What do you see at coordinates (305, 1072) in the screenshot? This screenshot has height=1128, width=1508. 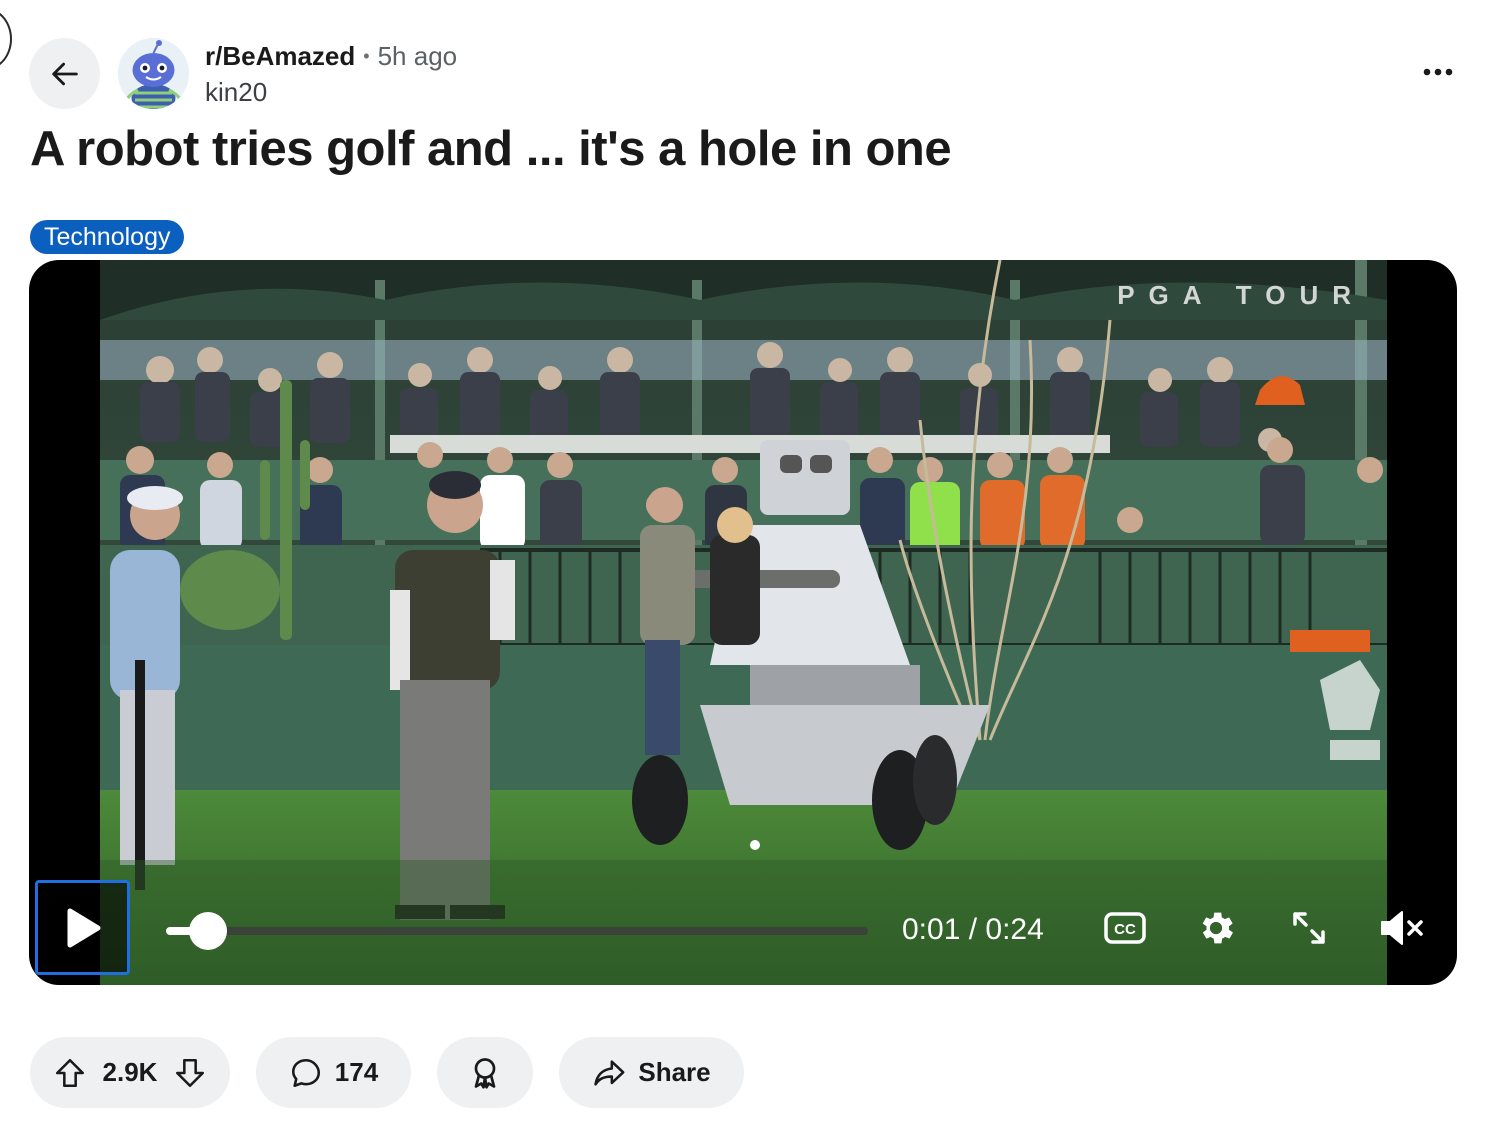 I see `comment-bubble-icon` at bounding box center [305, 1072].